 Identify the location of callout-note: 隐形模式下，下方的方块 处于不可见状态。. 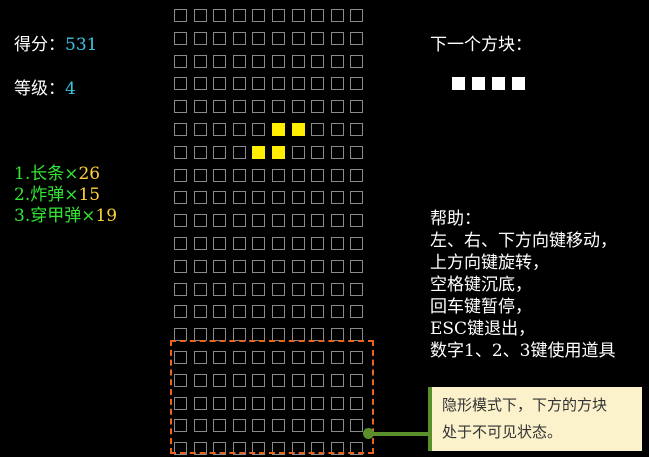
(535, 419).